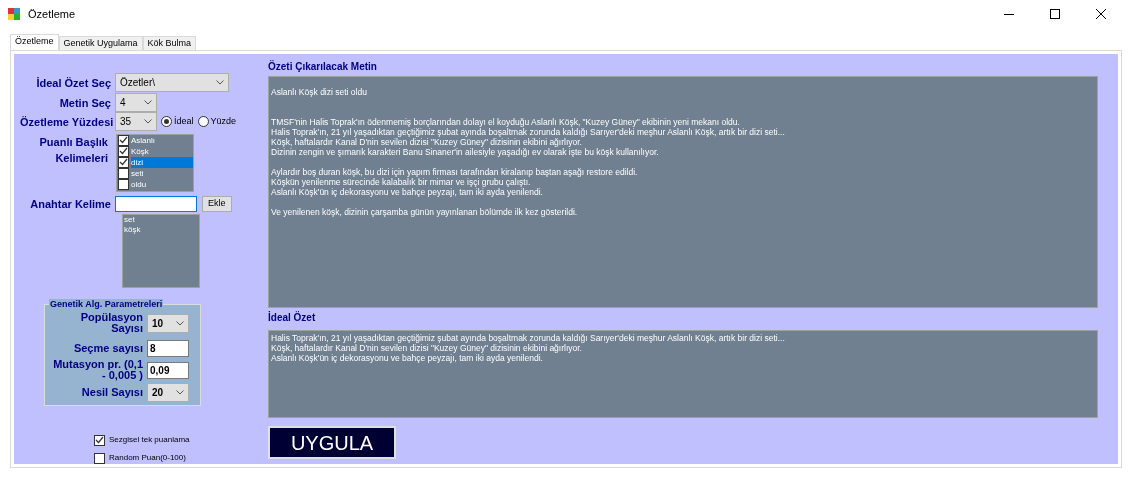 The width and height of the screenshot is (1132, 482). What do you see at coordinates (136, 103) in the screenshot?
I see `dropdown: 4` at bounding box center [136, 103].